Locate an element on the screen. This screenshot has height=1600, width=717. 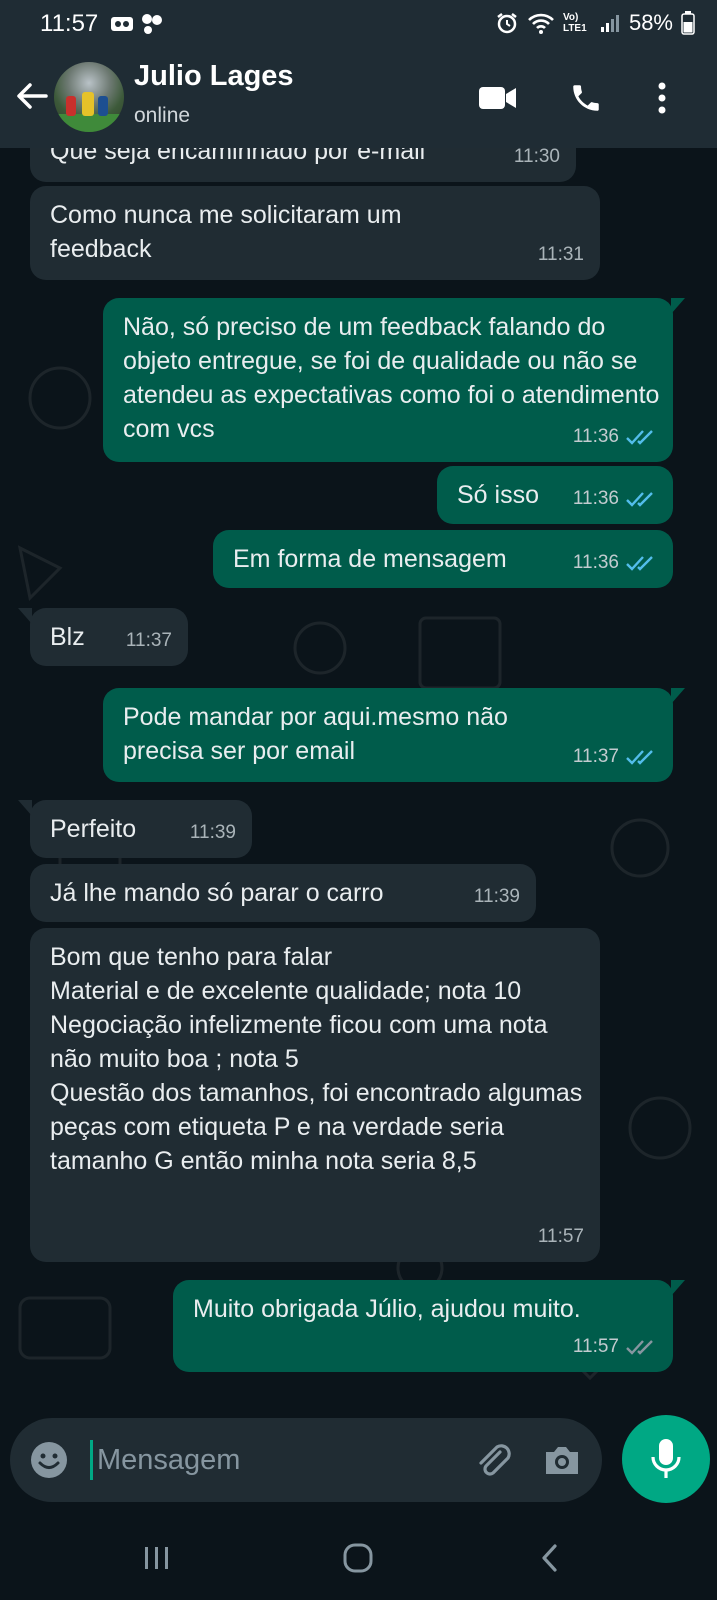
status-time: 11:57 is located at coordinates (69, 23).